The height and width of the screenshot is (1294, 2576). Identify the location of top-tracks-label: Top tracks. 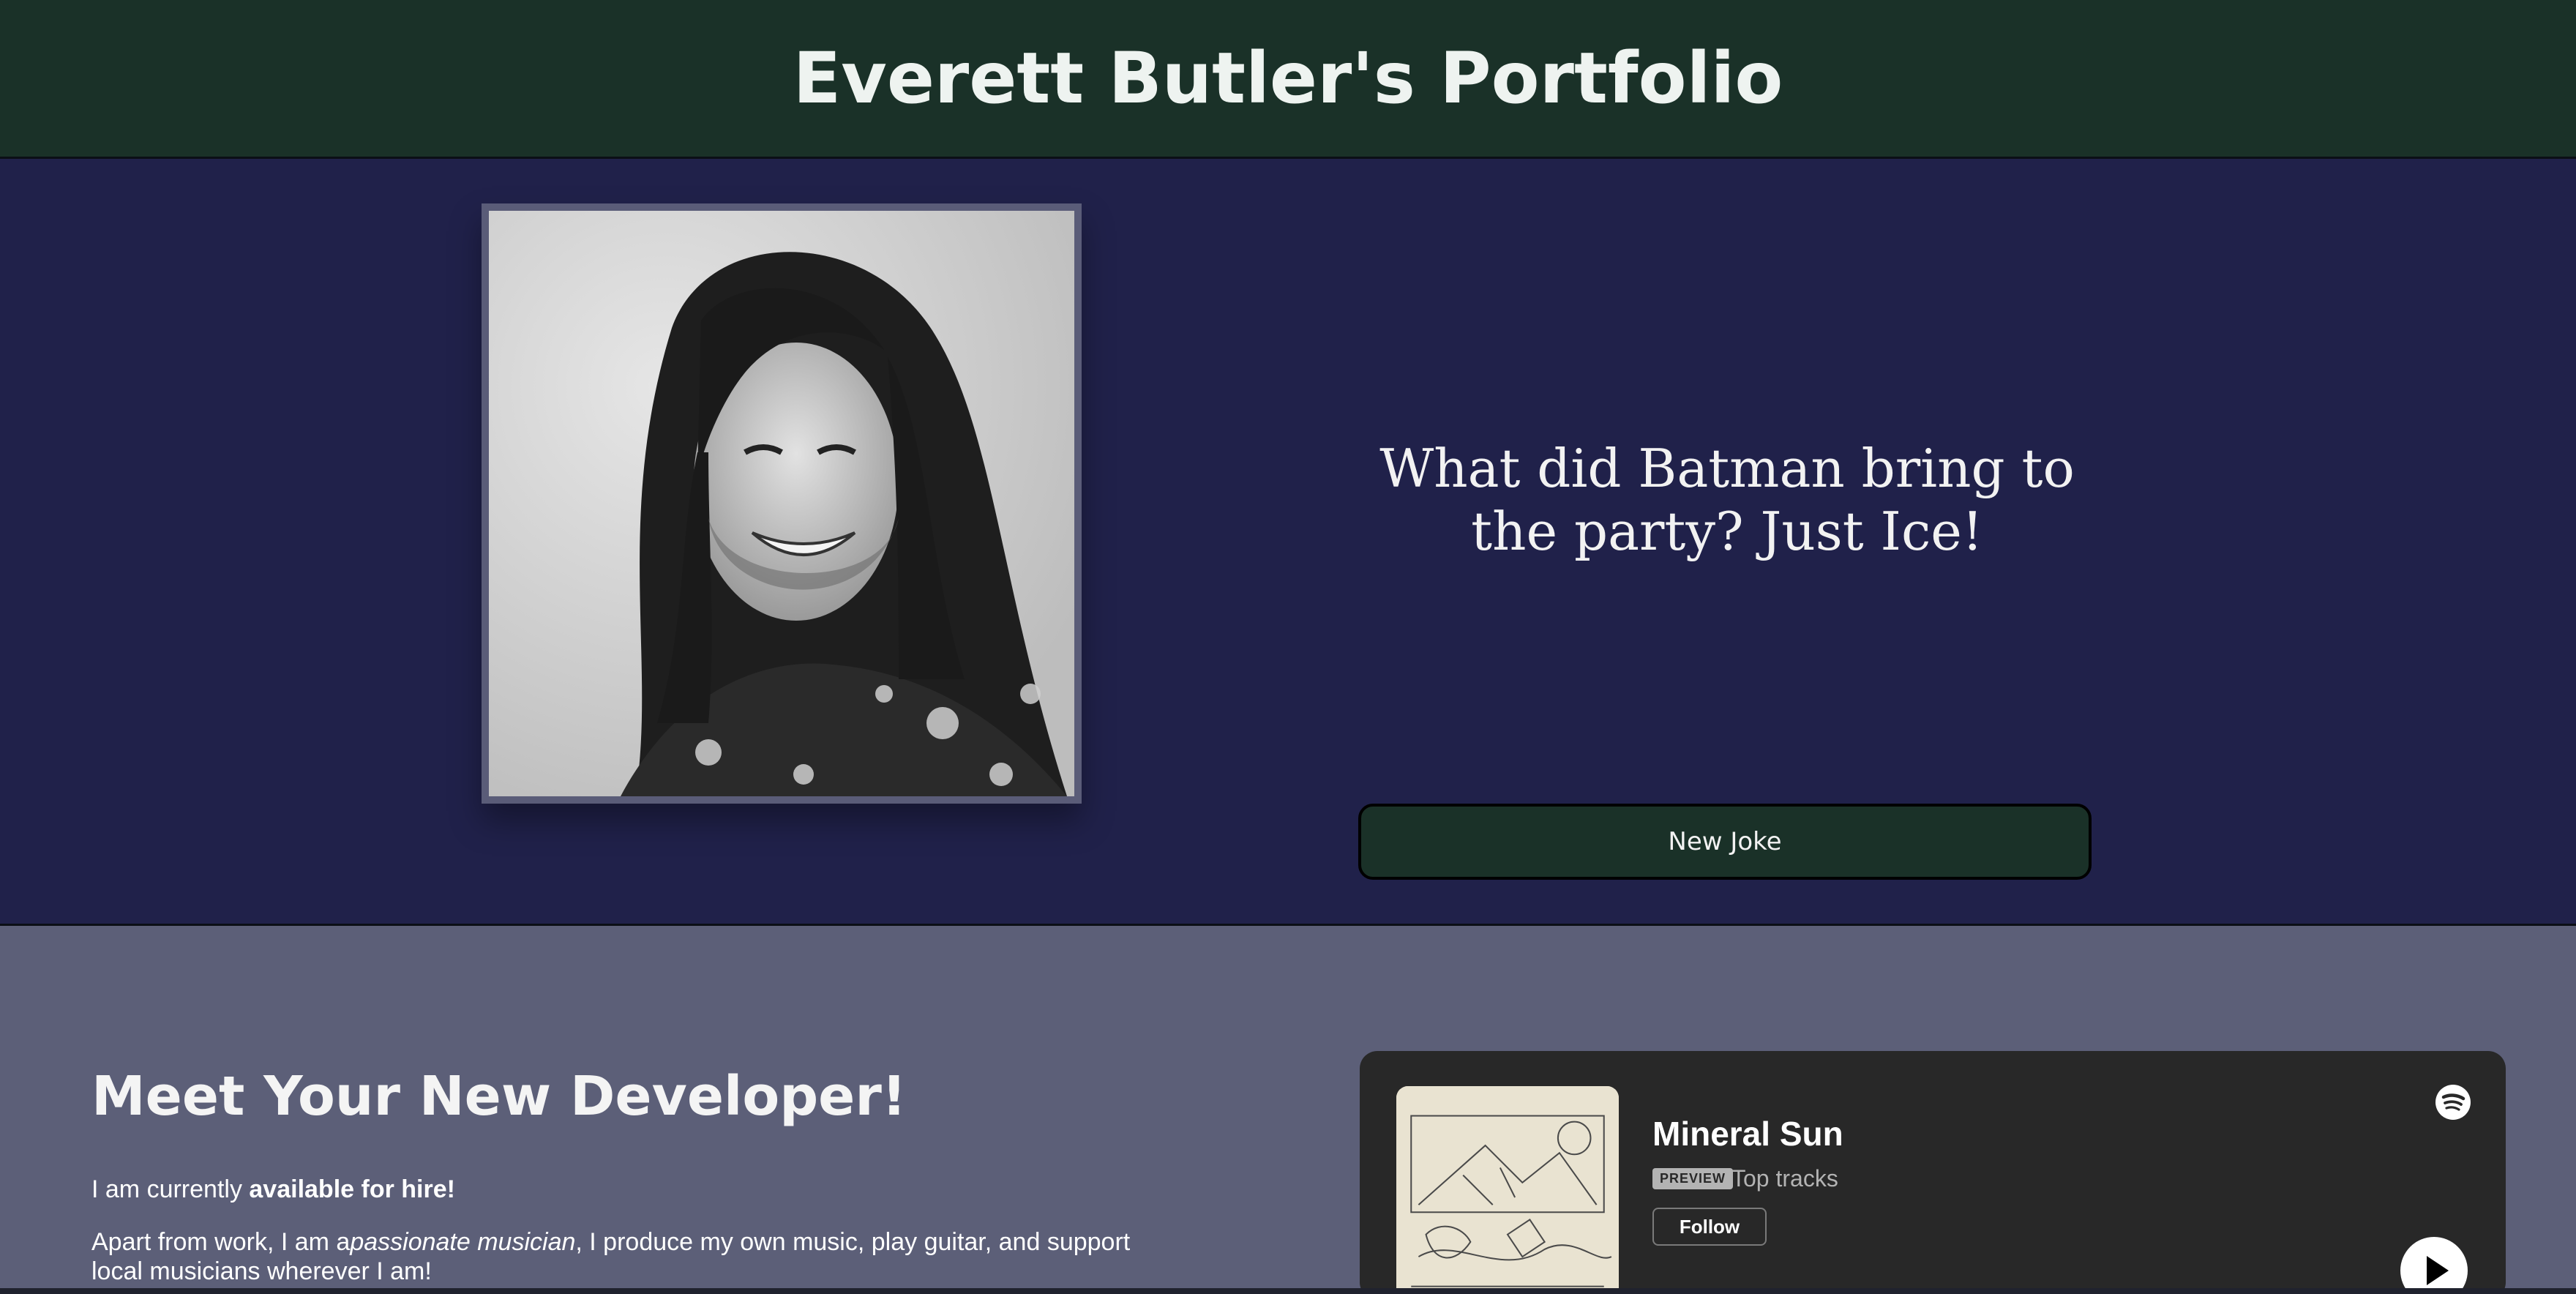
(1784, 1178).